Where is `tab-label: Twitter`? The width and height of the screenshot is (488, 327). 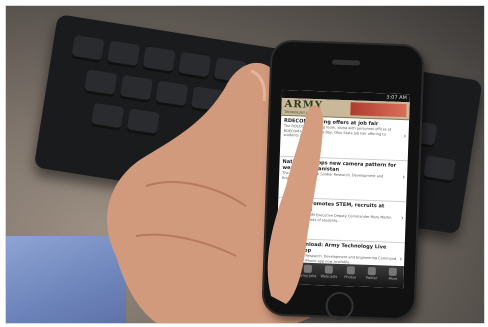
tab-label: Twitter is located at coordinates (371, 278).